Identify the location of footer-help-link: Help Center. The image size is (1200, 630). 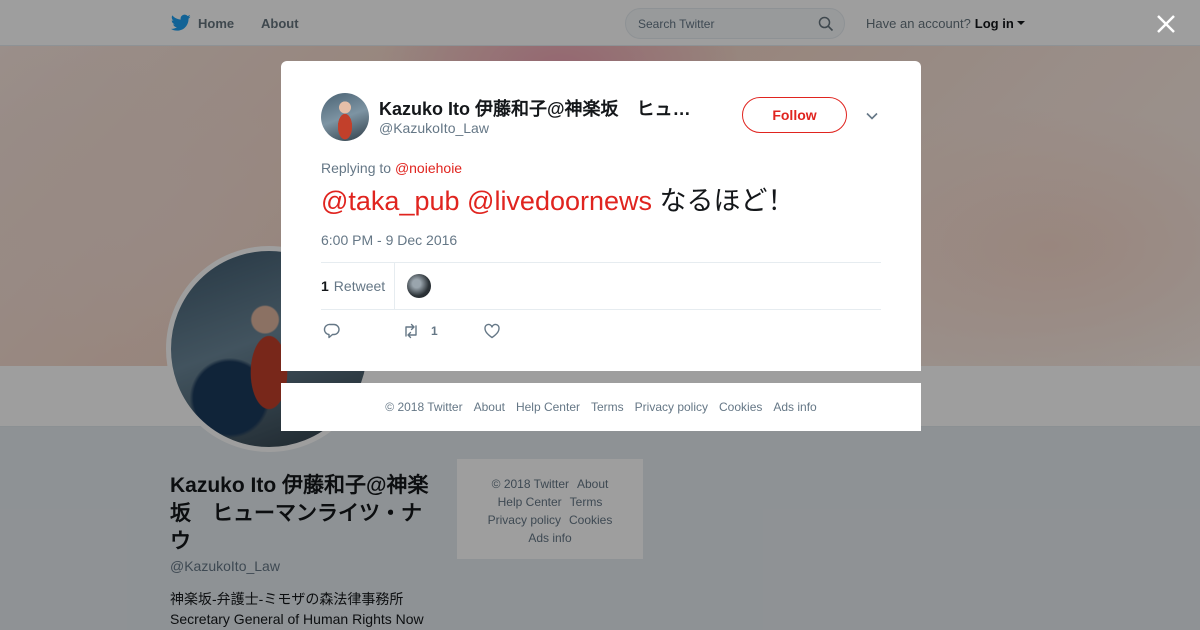
(548, 407).